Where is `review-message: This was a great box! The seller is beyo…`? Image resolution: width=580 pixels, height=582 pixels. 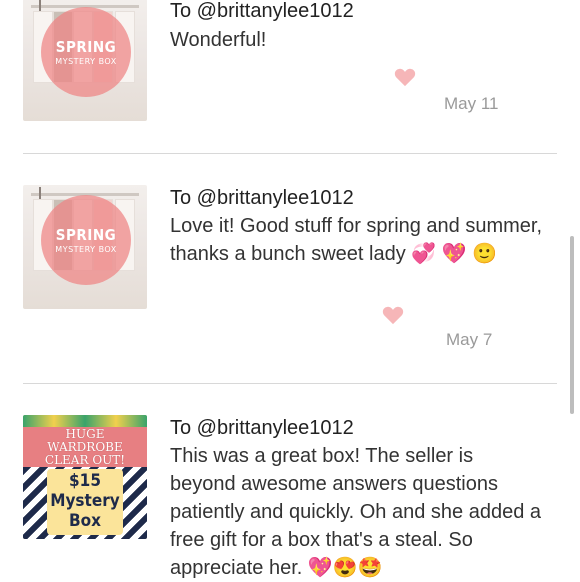
review-message: This was a great box! The seller is beyo… is located at coordinates (355, 512).